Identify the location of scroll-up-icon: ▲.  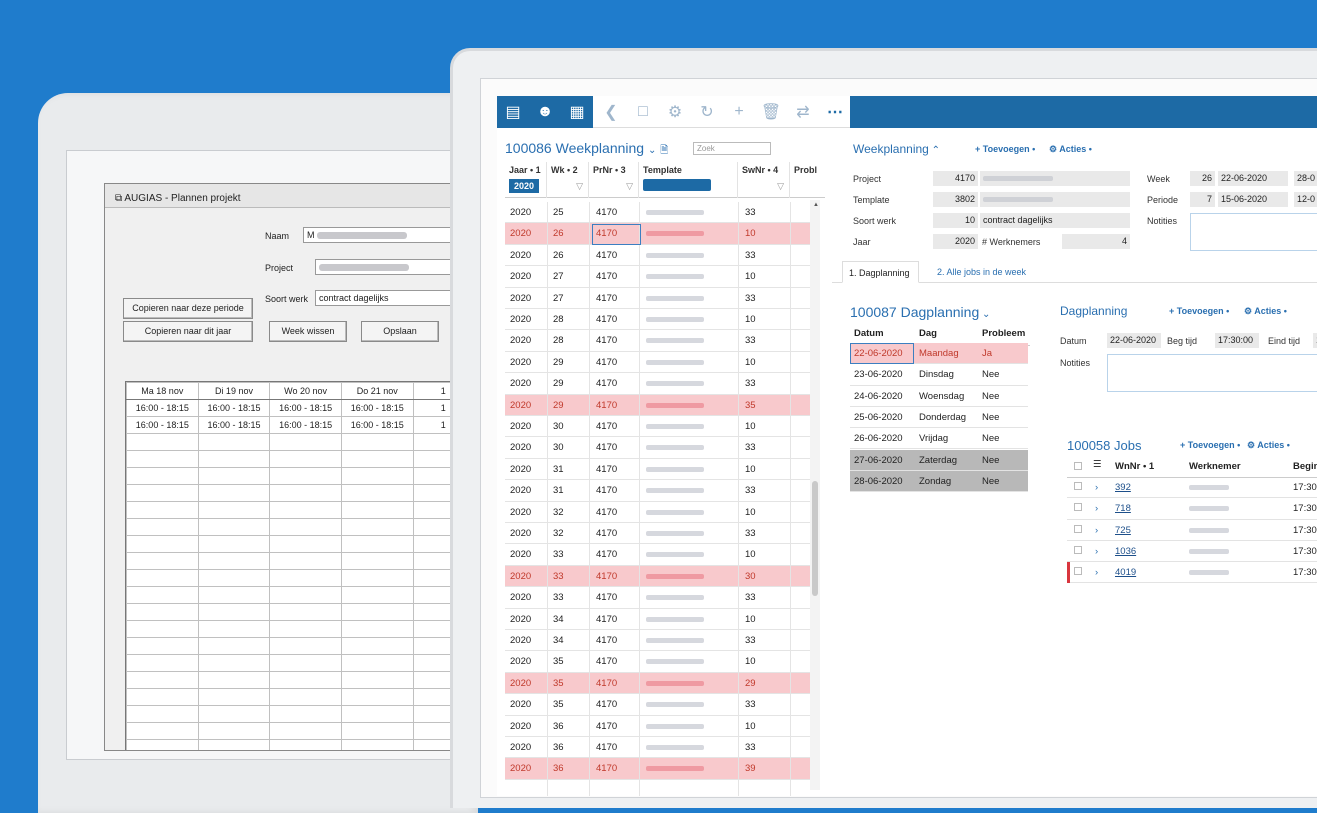
(816, 205).